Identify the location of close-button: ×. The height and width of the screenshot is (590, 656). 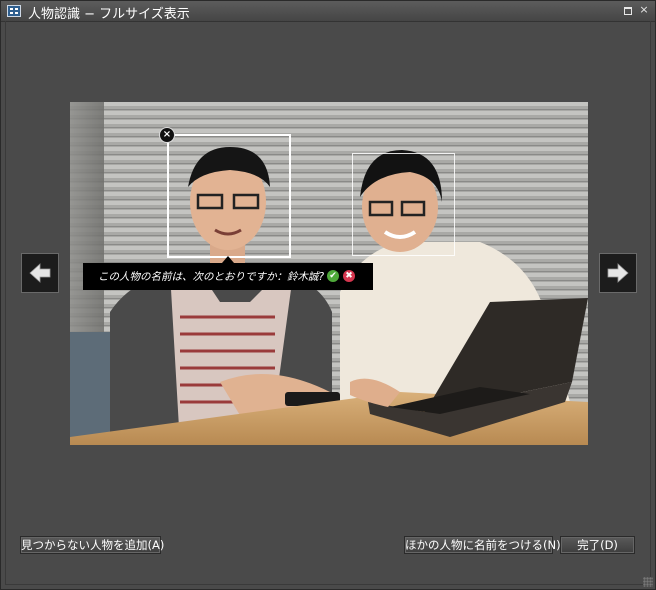
(644, 10).